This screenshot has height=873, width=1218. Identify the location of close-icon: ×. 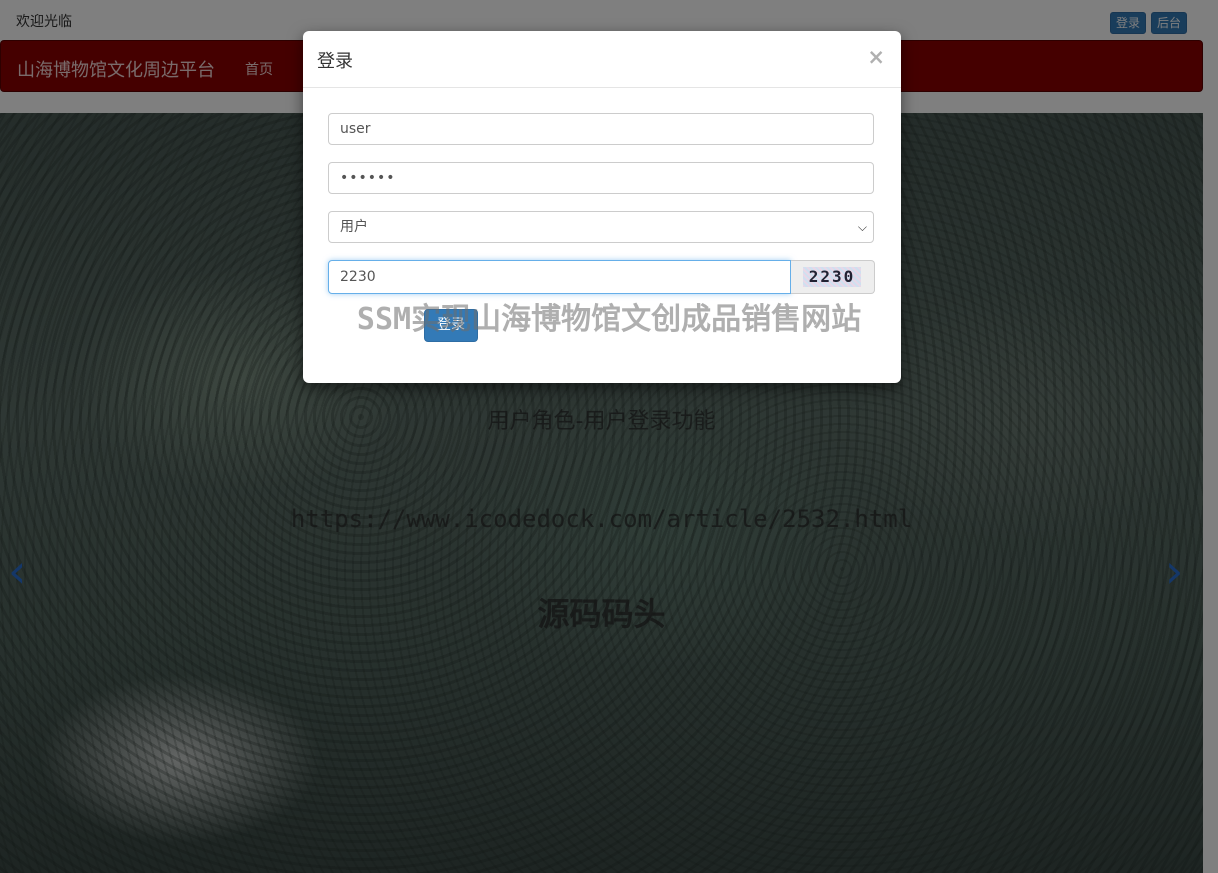
(876, 57).